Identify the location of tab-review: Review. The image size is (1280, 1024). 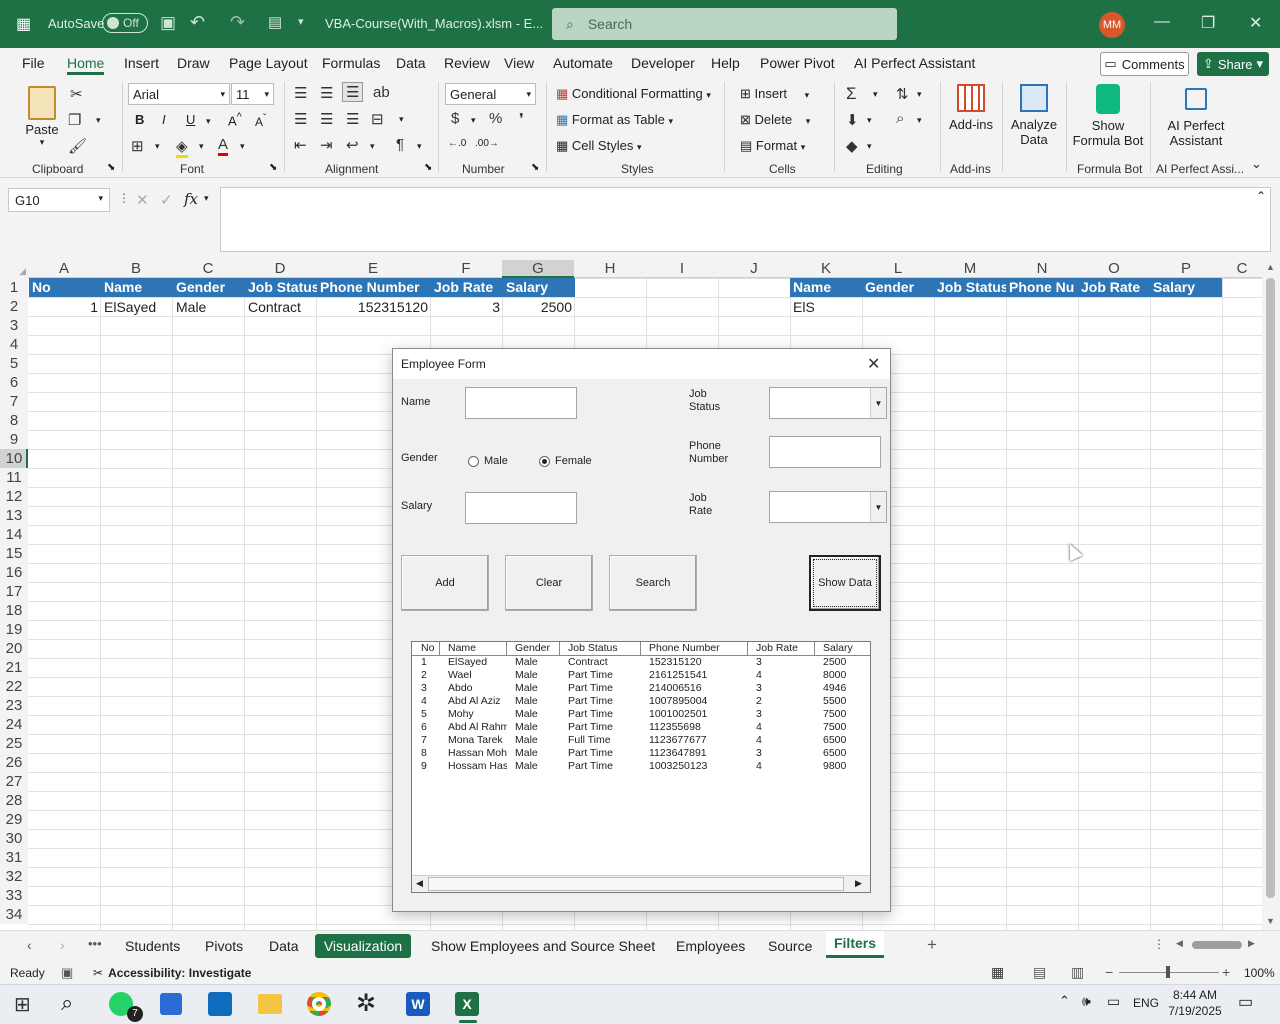
(467, 63).